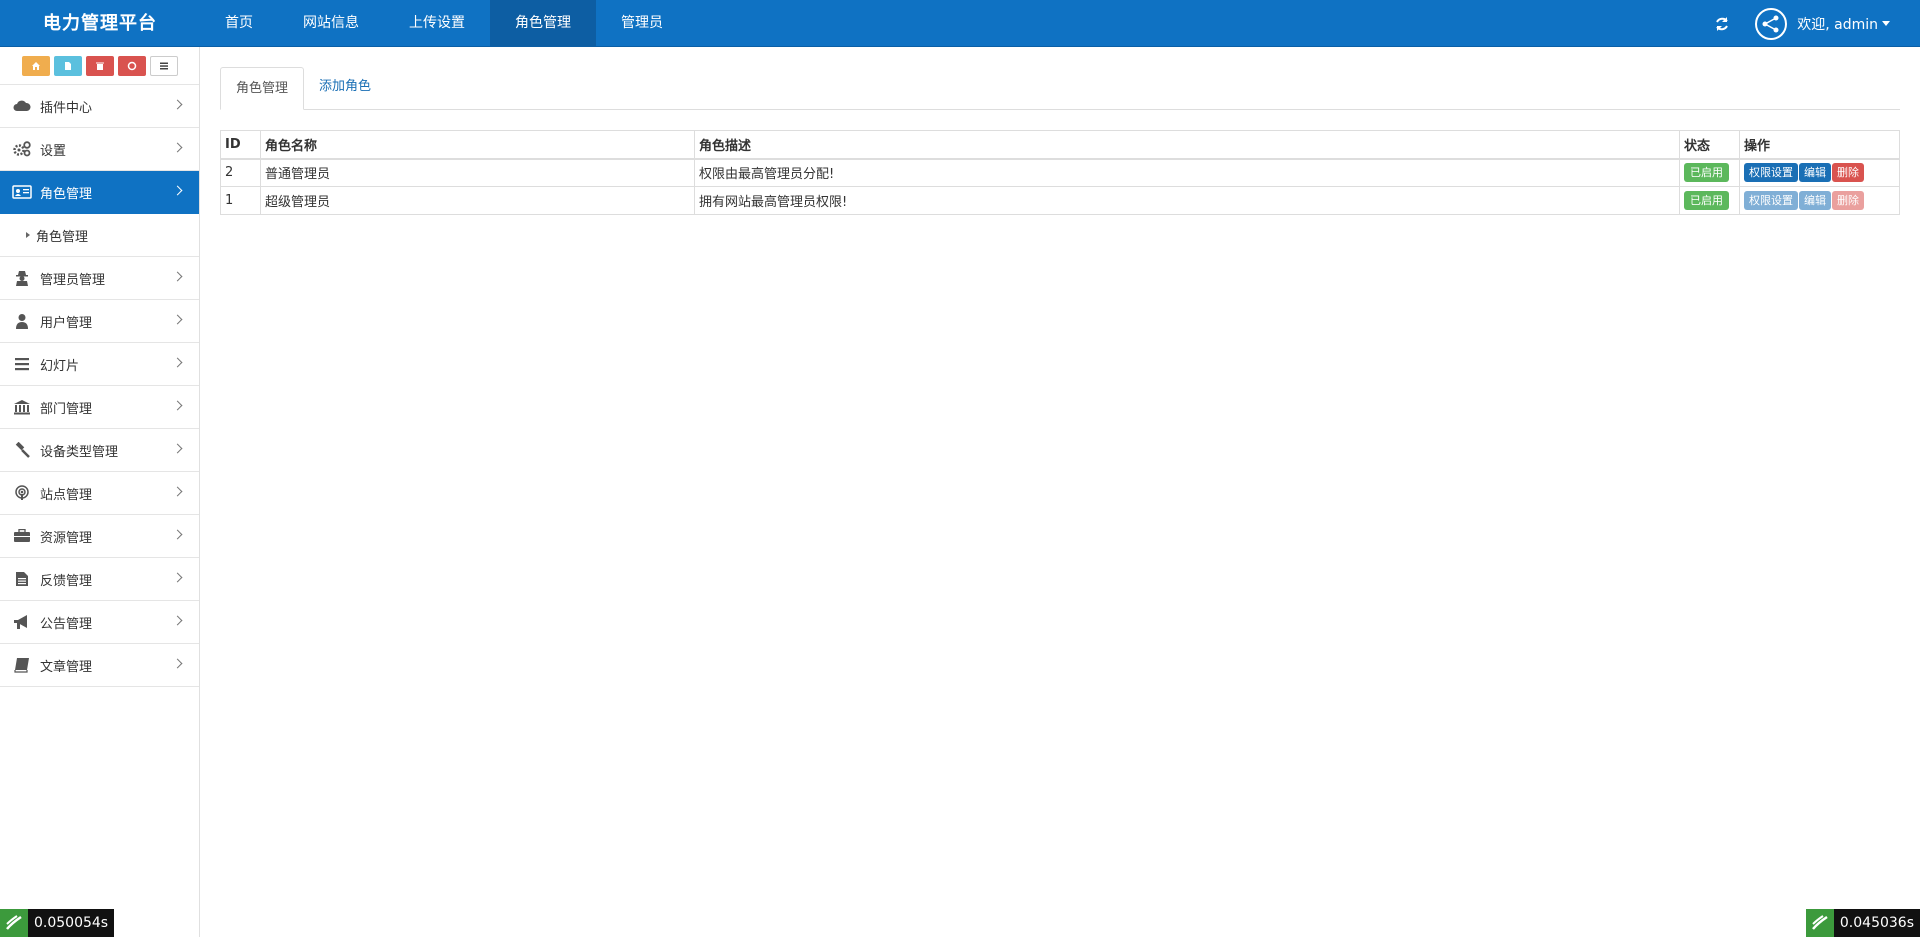 The height and width of the screenshot is (937, 1920). What do you see at coordinates (53, 151) in the screenshot?
I see `sidebar-item-label: 设置` at bounding box center [53, 151].